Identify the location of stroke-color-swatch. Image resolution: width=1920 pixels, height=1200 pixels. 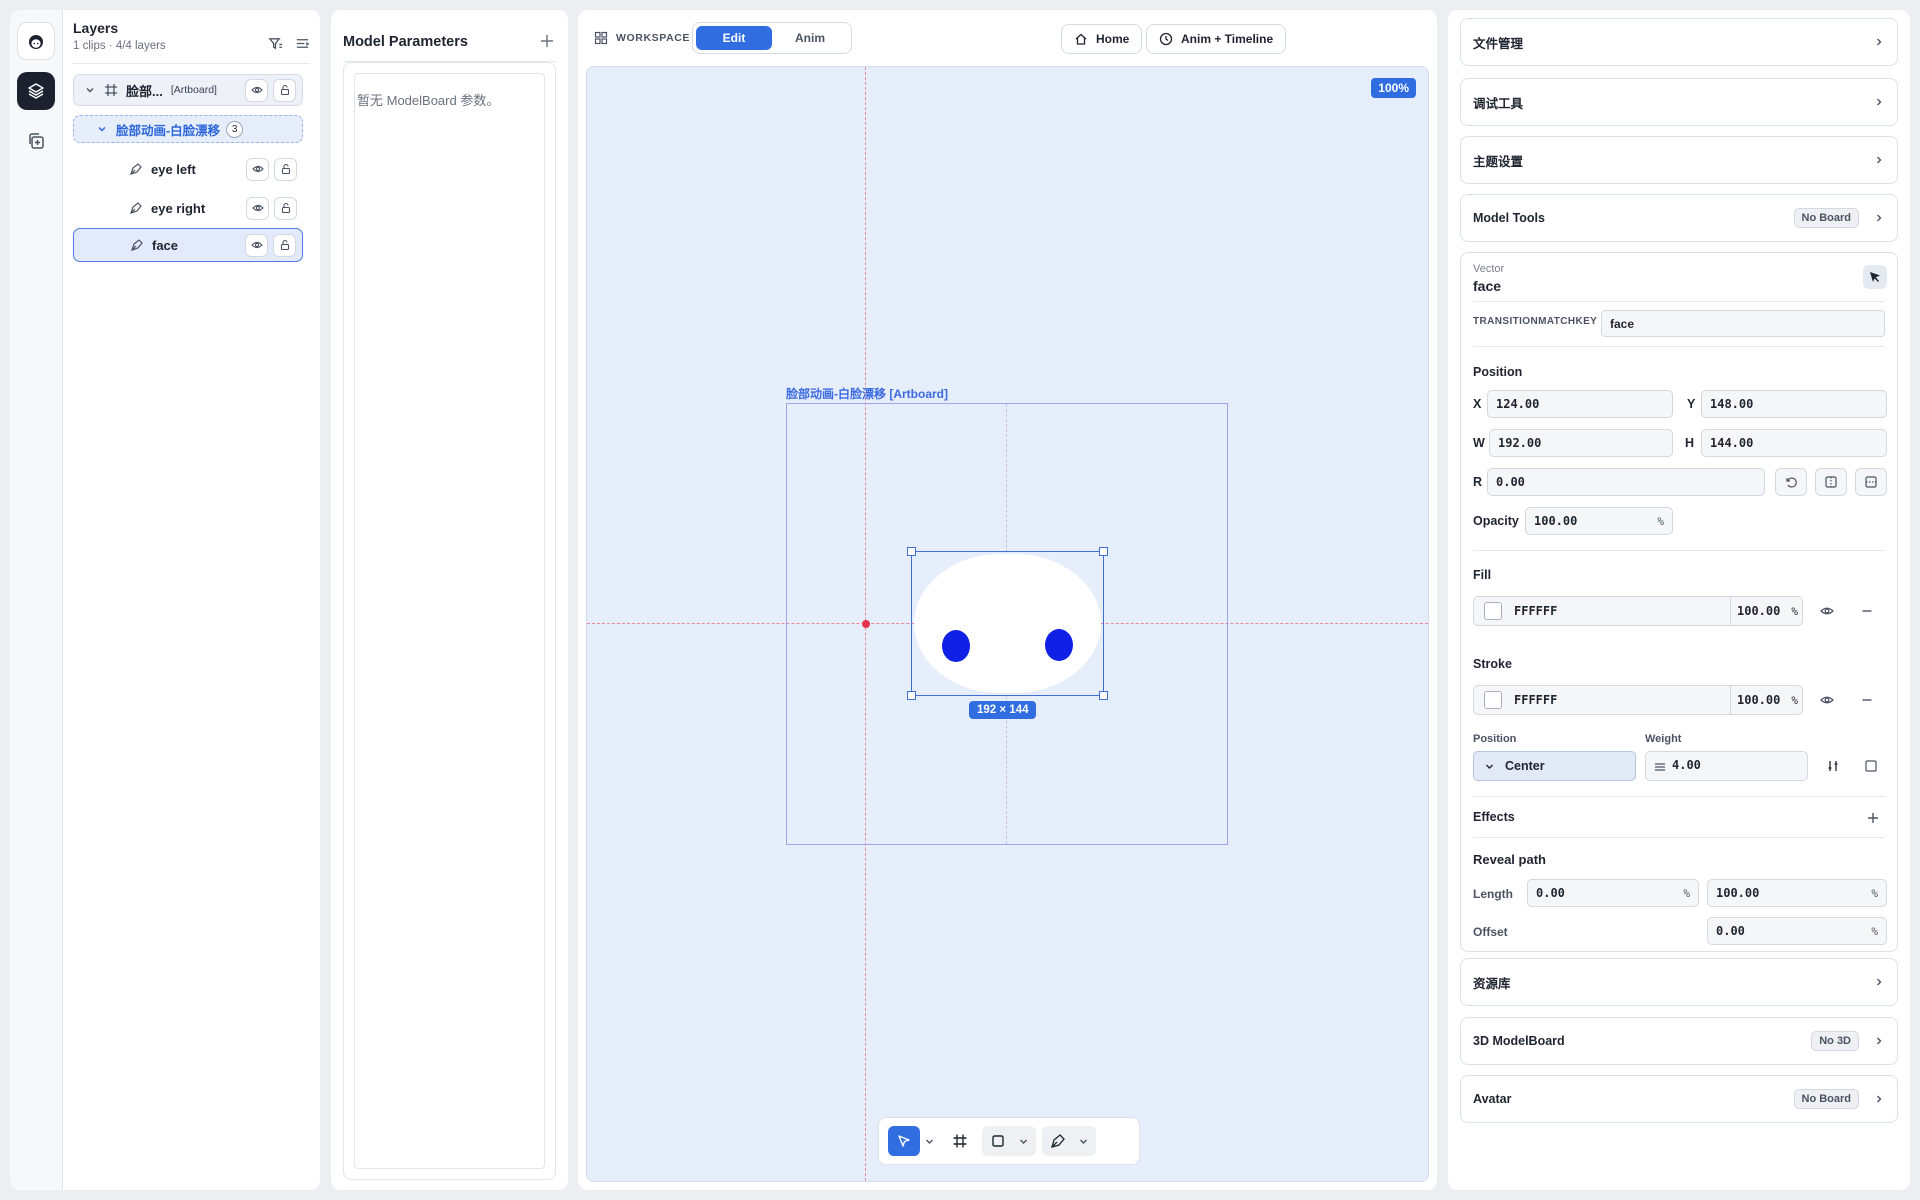
(1493, 700).